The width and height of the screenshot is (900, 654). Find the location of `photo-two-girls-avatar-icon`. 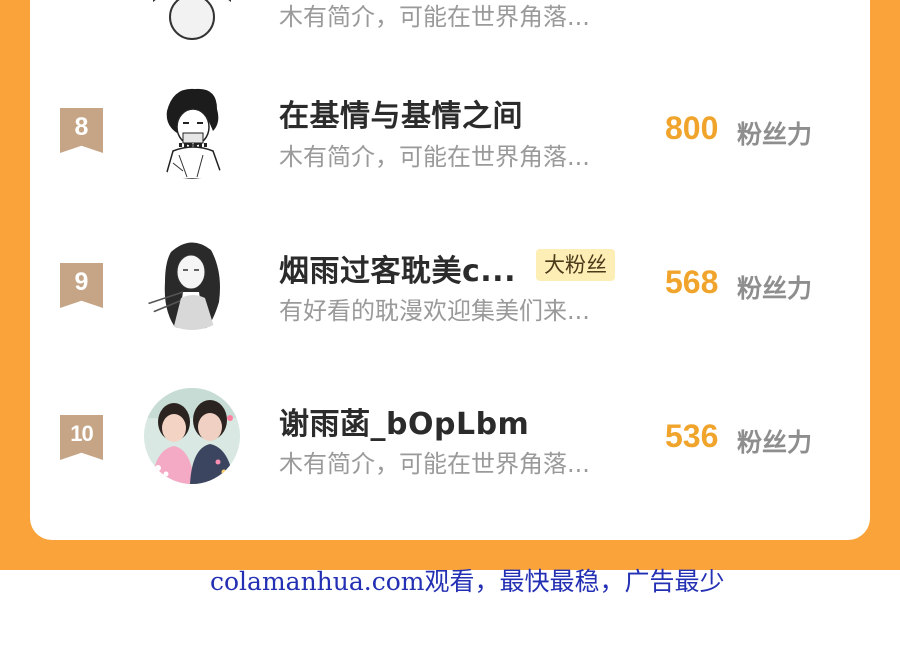

photo-two-girls-avatar-icon is located at coordinates (192, 436).